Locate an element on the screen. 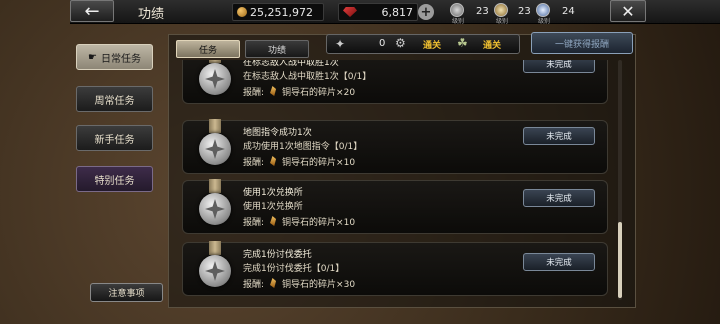 The width and height of the screenshot is (720, 324). clover-icon: ☘ is located at coordinates (462, 43).